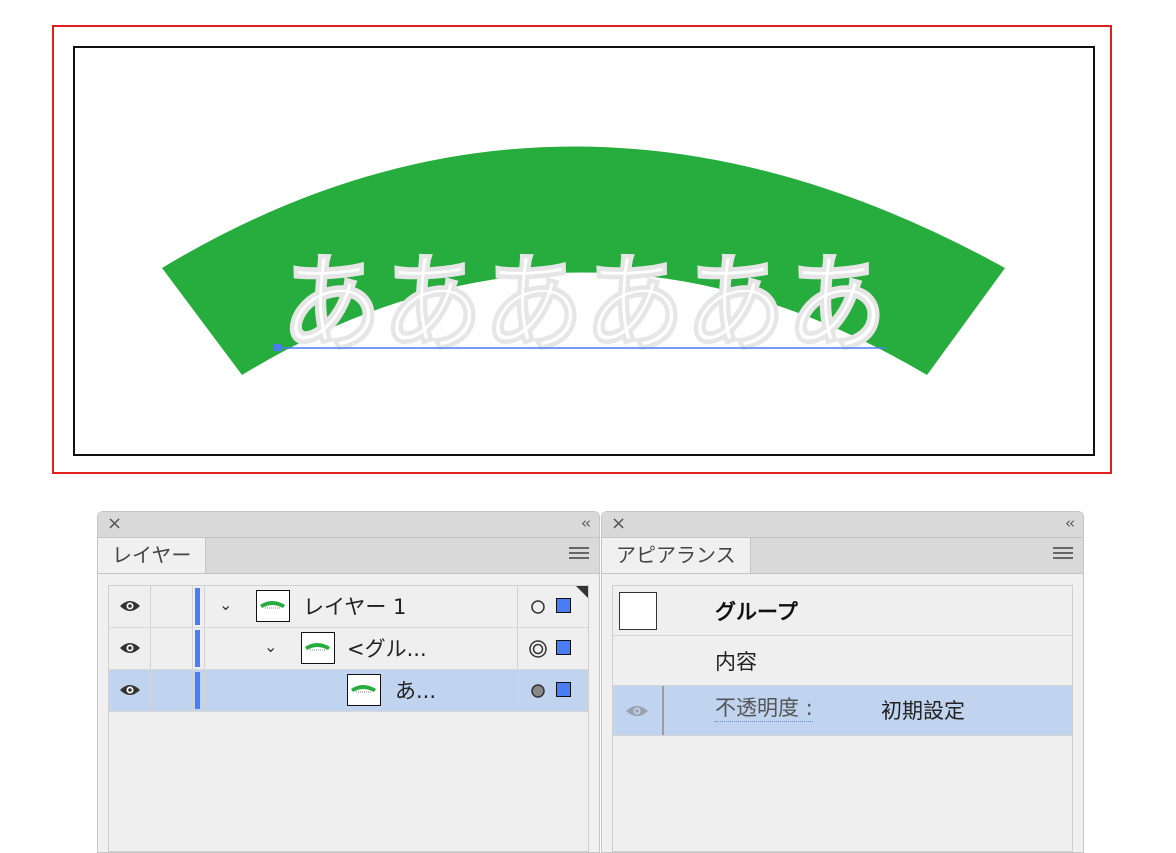 The image size is (1176, 853). I want to click on layer-row-layer1: ⌄ レイヤー 1, so click(348, 607).